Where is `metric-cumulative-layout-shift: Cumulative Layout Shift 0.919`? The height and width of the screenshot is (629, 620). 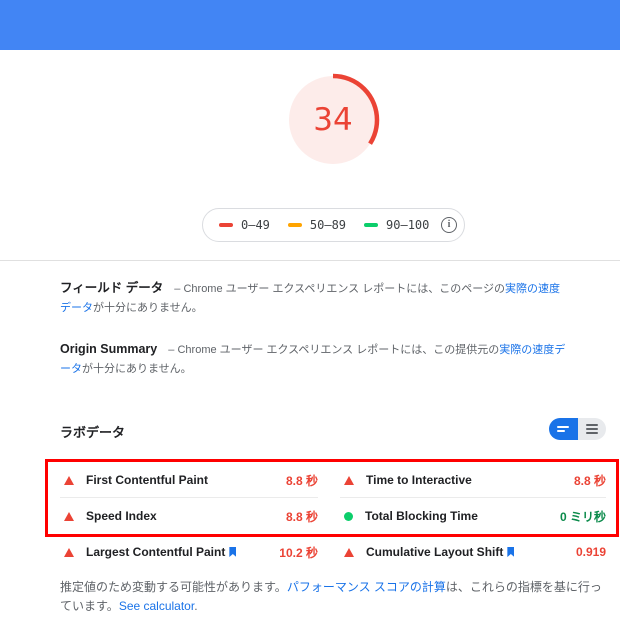 metric-cumulative-layout-shift: Cumulative Layout Shift 0.919 is located at coordinates (473, 552).